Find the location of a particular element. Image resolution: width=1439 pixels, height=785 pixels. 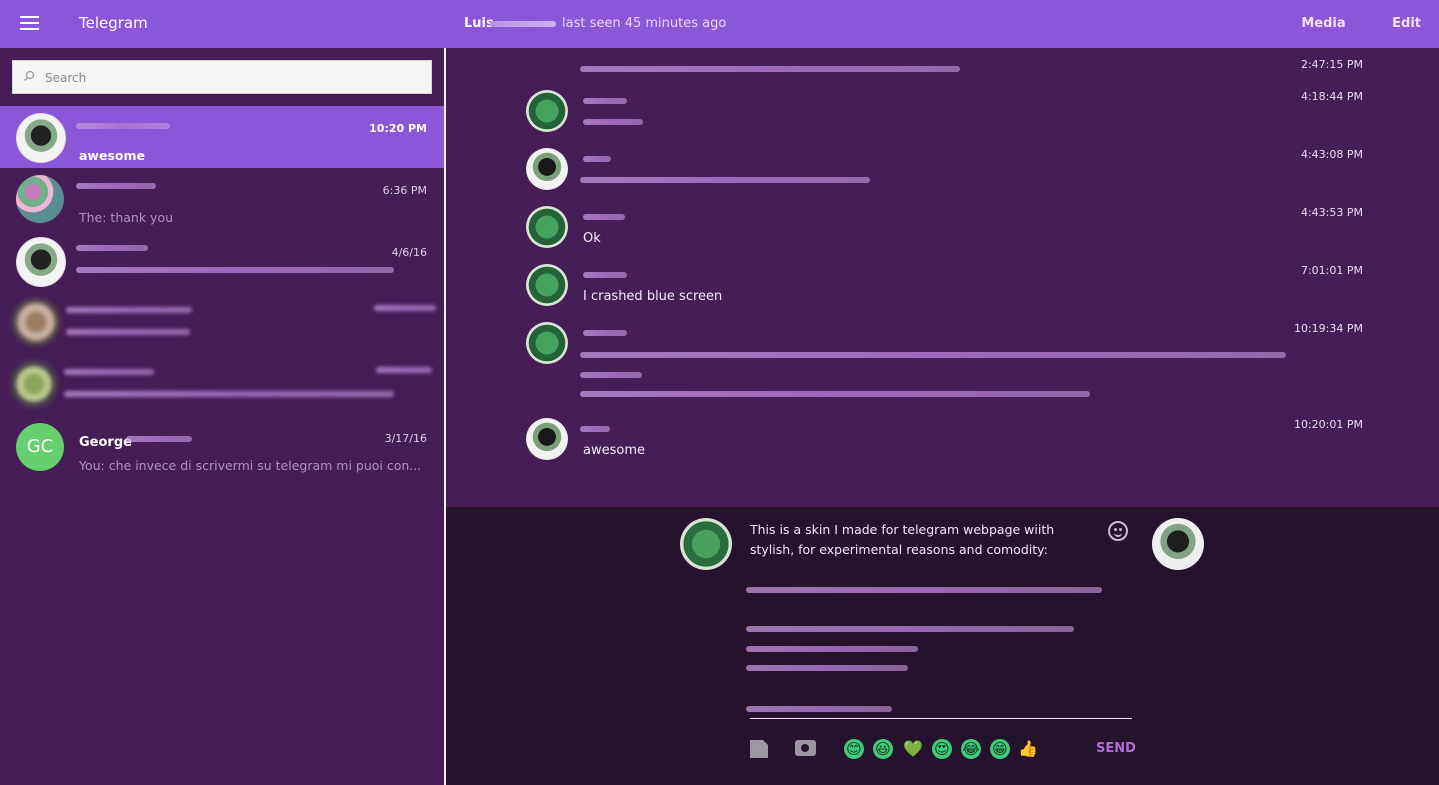

chat-name: George is located at coordinates (105, 442).